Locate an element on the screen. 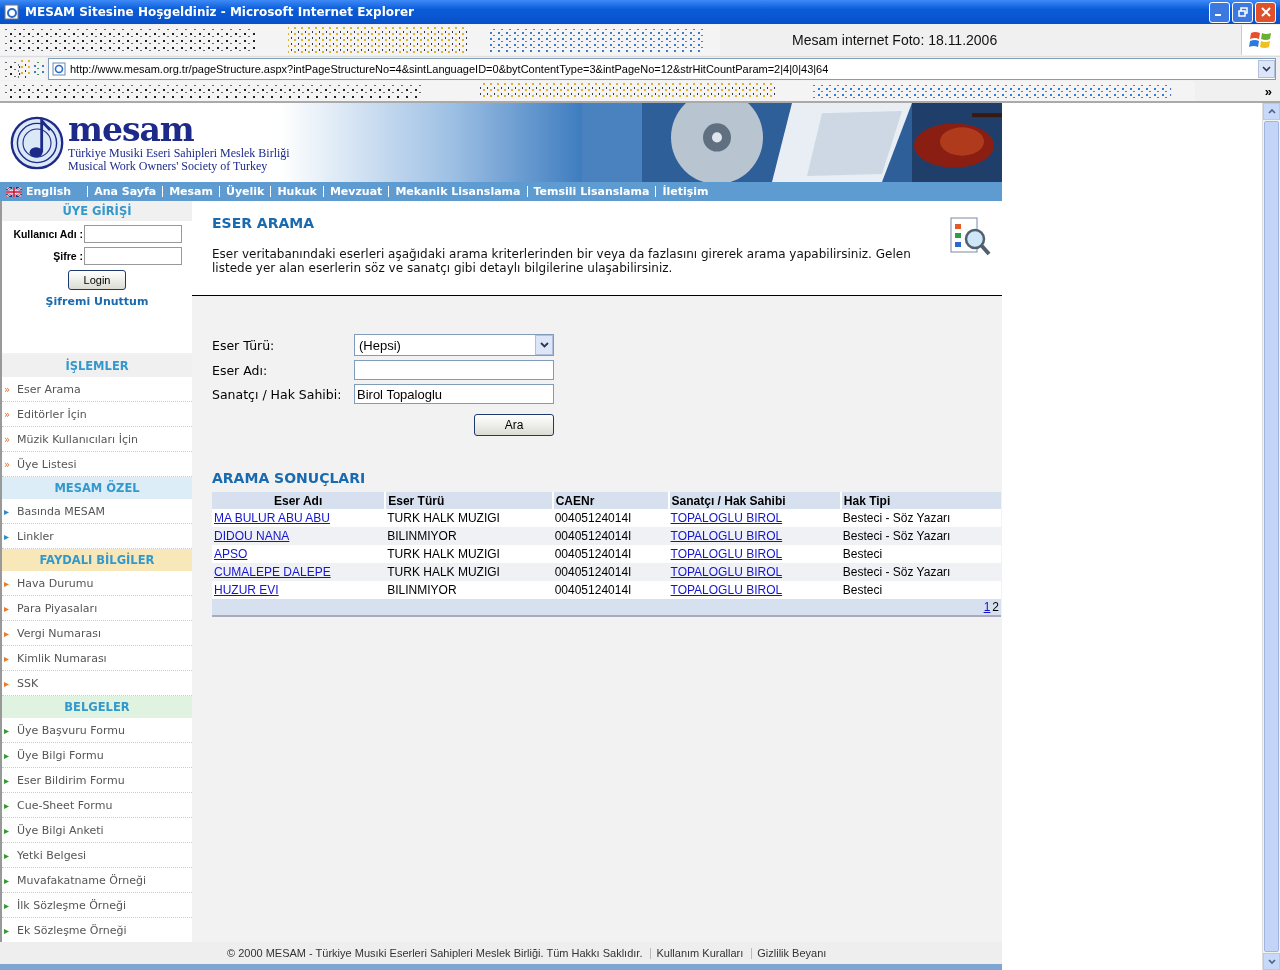 This screenshot has width=1280, height=970. link-label: Basında MESAM is located at coordinates (61, 511).